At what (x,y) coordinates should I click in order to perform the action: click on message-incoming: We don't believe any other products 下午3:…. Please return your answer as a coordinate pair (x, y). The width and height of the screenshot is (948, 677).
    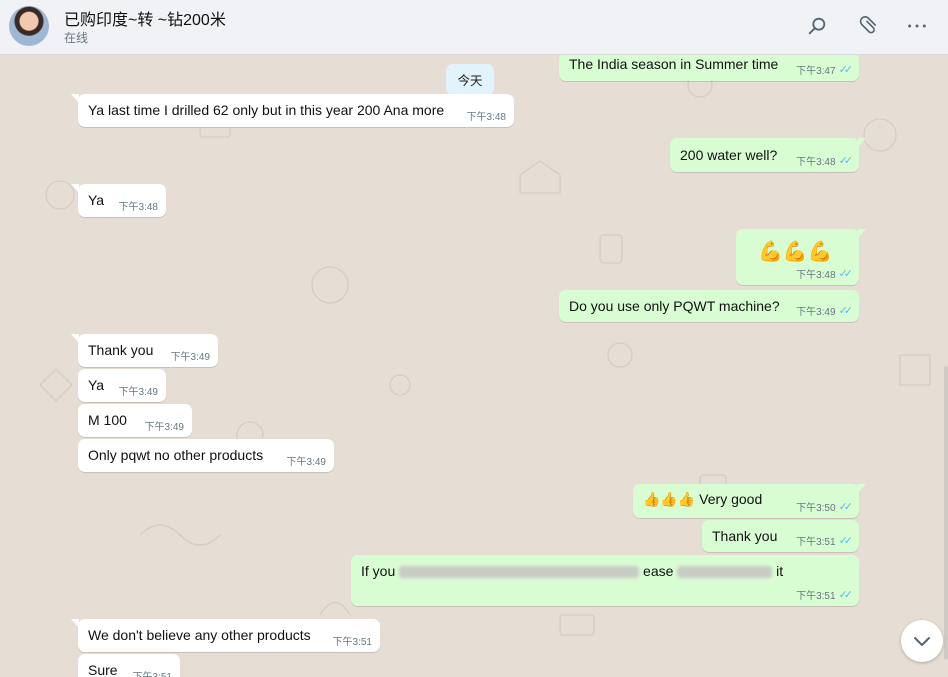
    Looking at the image, I should click on (225, 635).